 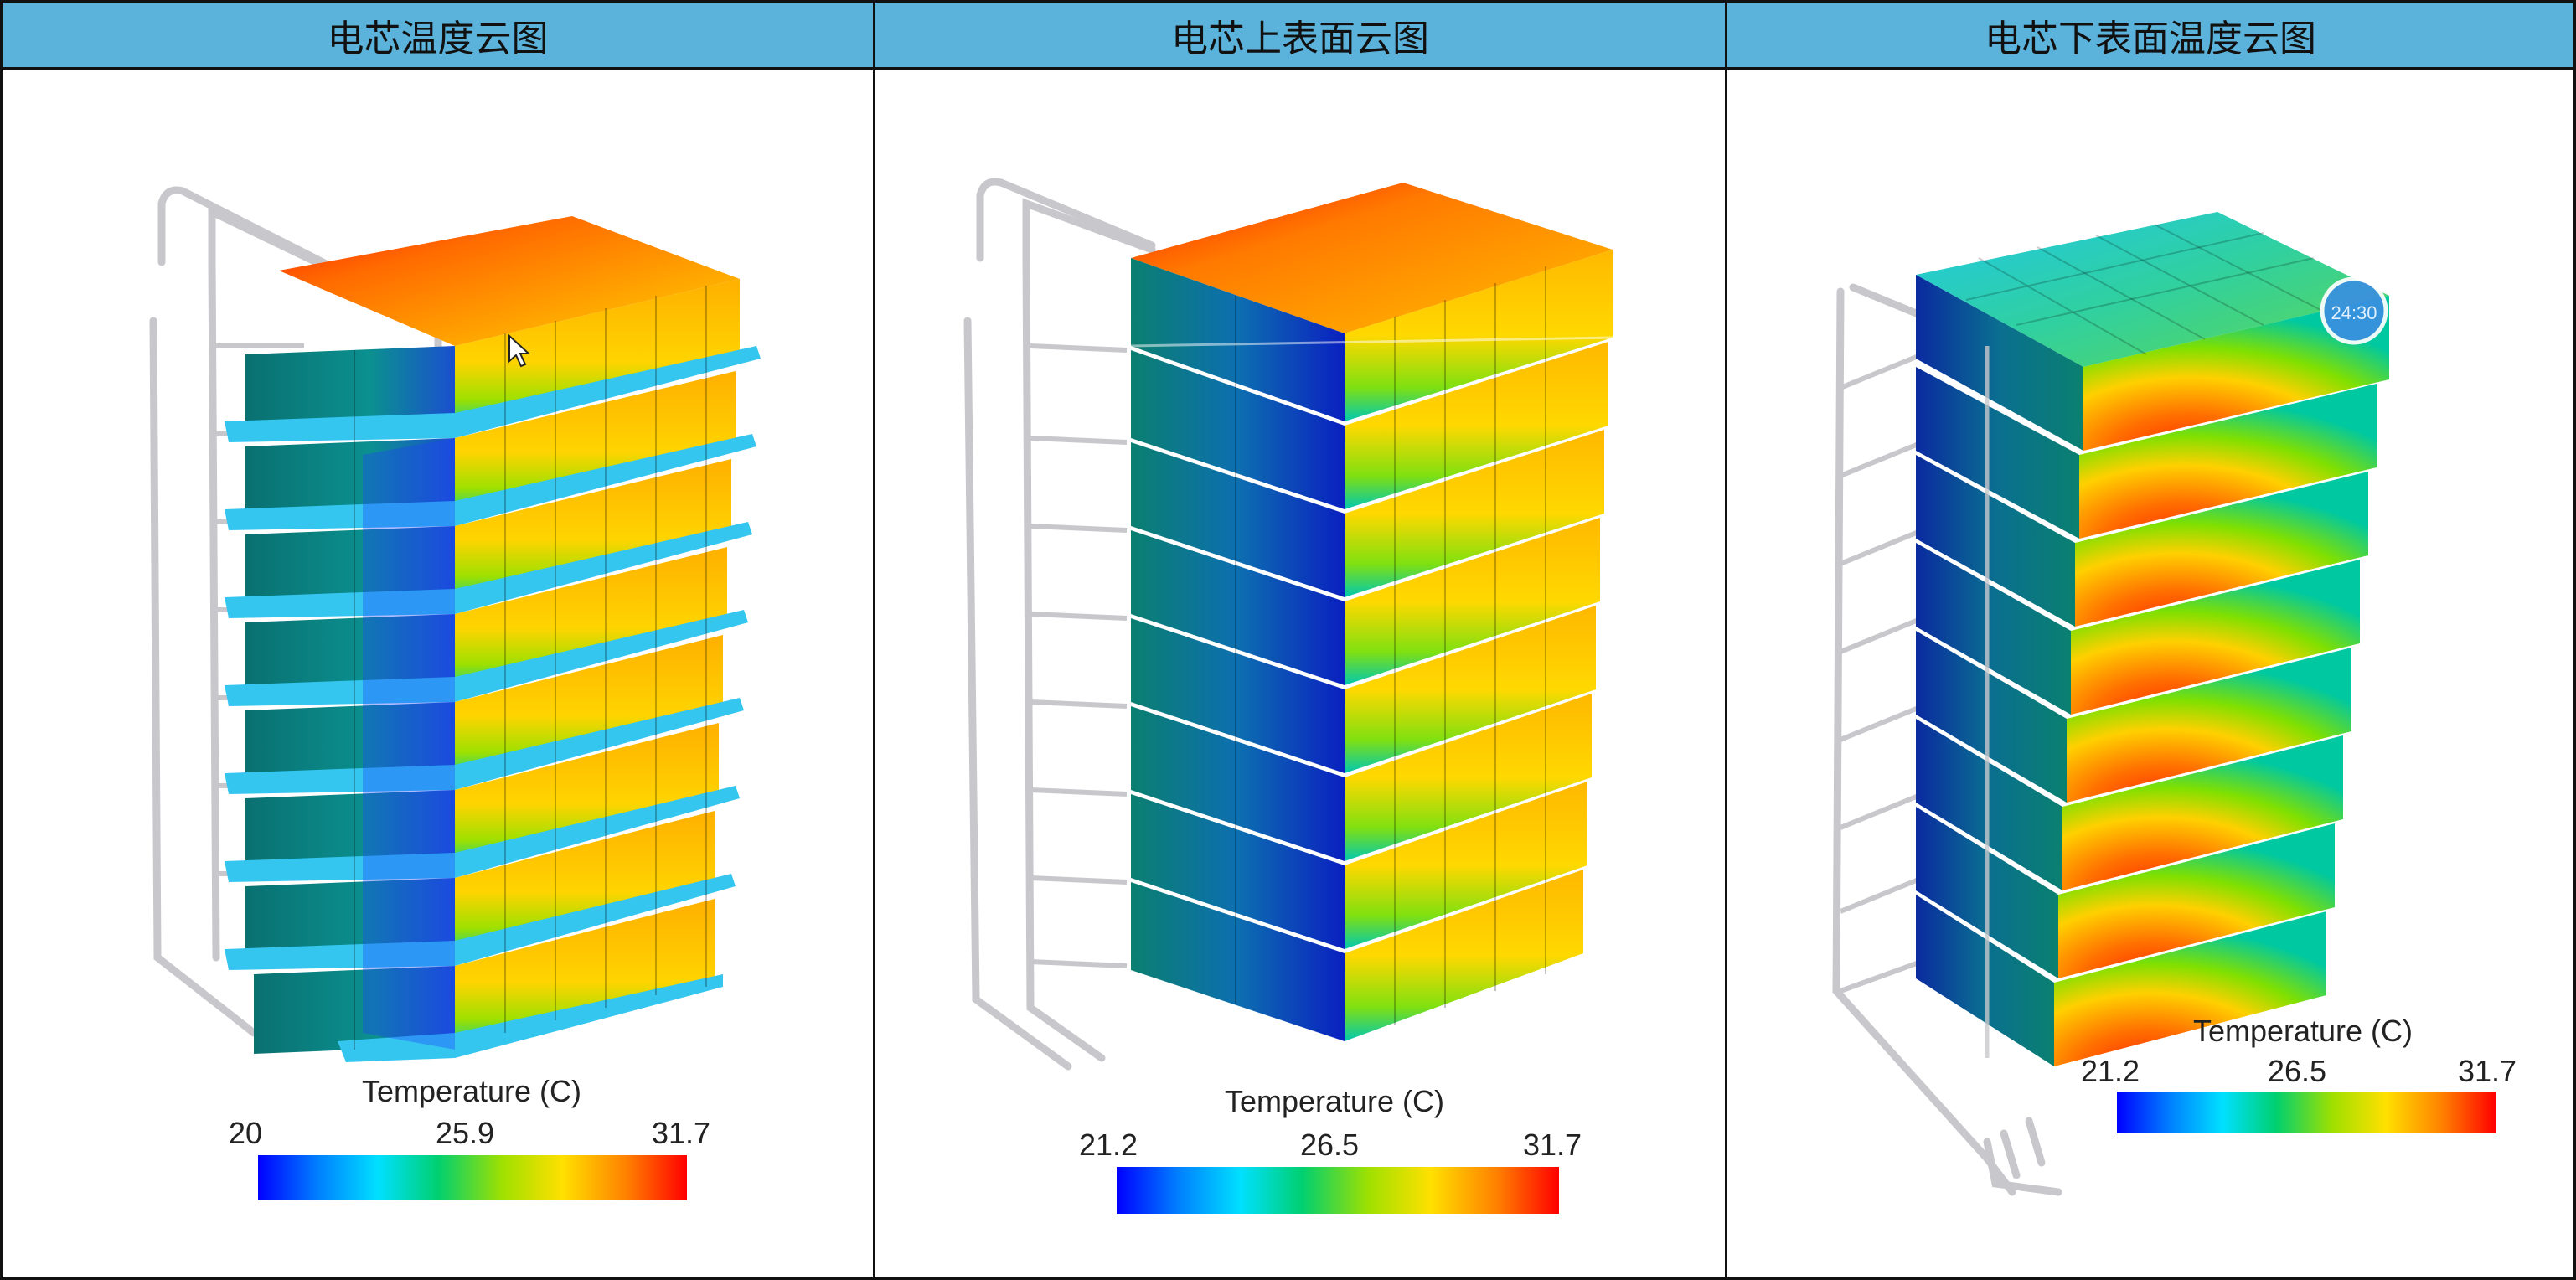 What do you see at coordinates (465, 1133) in the screenshot?
I see `legend-mid: 25.9` at bounding box center [465, 1133].